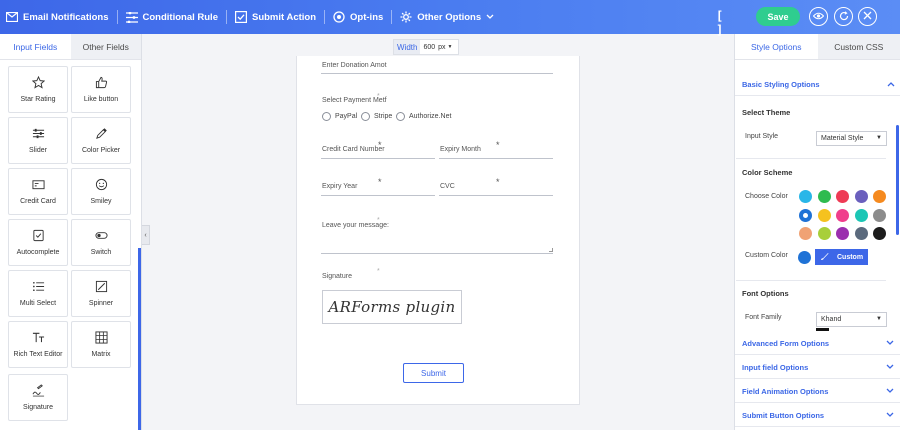 Image resolution: width=900 pixels, height=430 pixels. What do you see at coordinates (378, 195) in the screenshot?
I see `expiry-year-input` at bounding box center [378, 195].